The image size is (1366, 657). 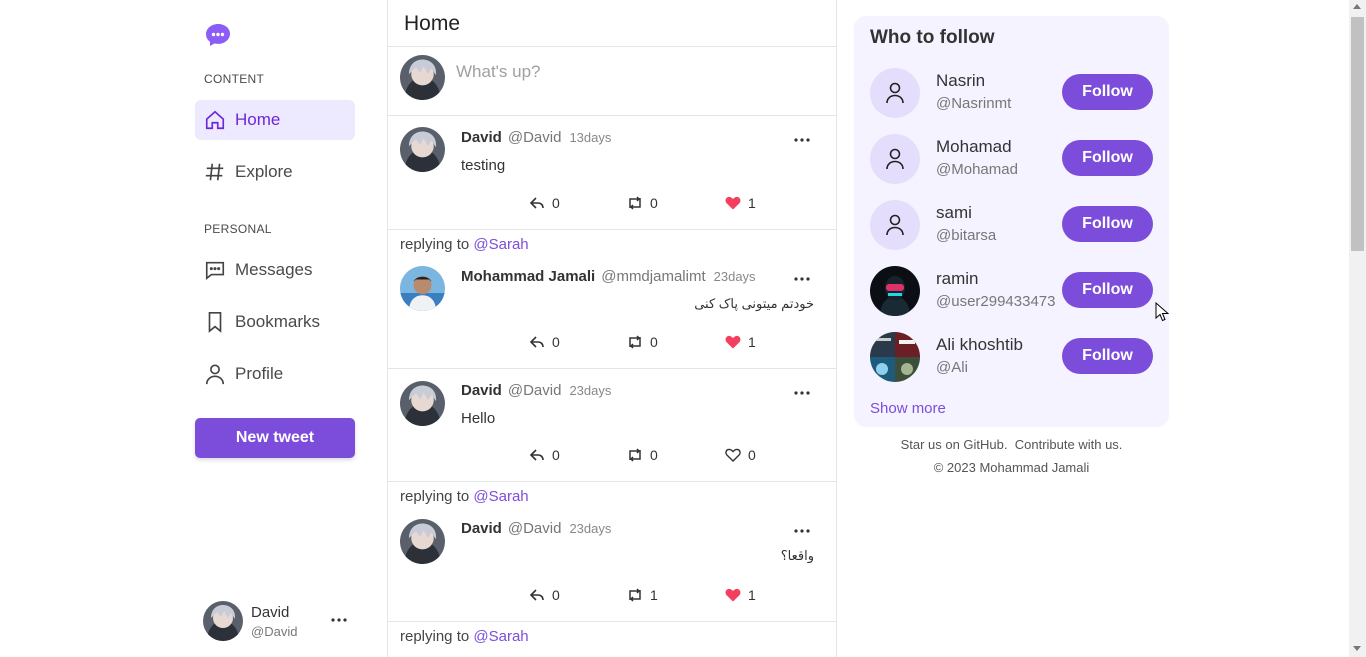 I want to click on tweet-time: 13days, so click(x=590, y=137).